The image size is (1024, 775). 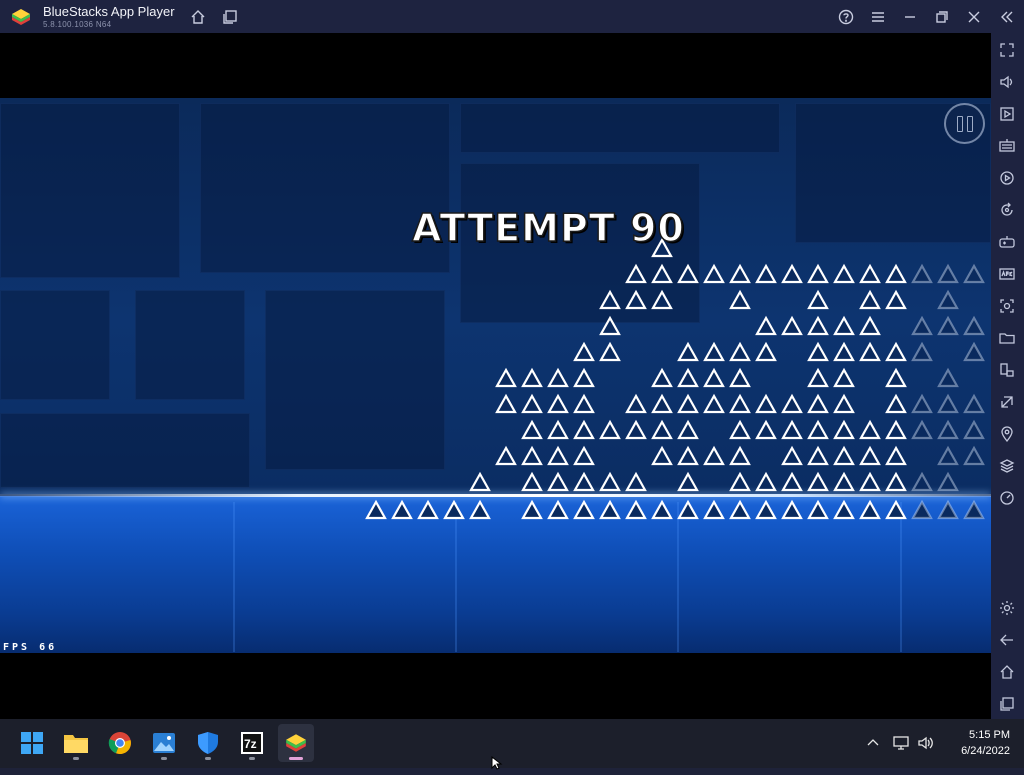 I want to click on clock-time: 5:15 PM, so click(x=980, y=735).